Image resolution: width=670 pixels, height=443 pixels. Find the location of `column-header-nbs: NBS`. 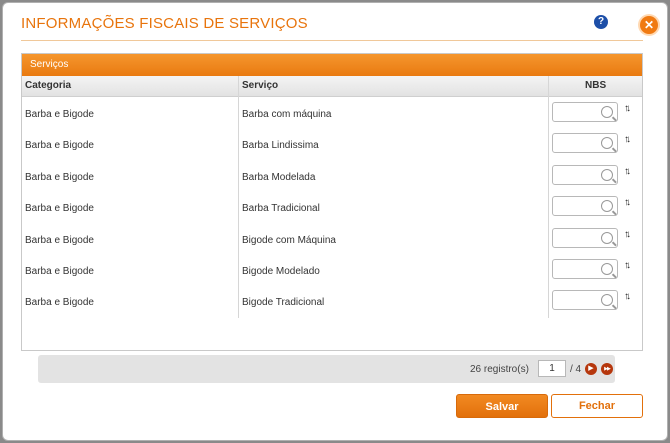

column-header-nbs: NBS is located at coordinates (595, 86).